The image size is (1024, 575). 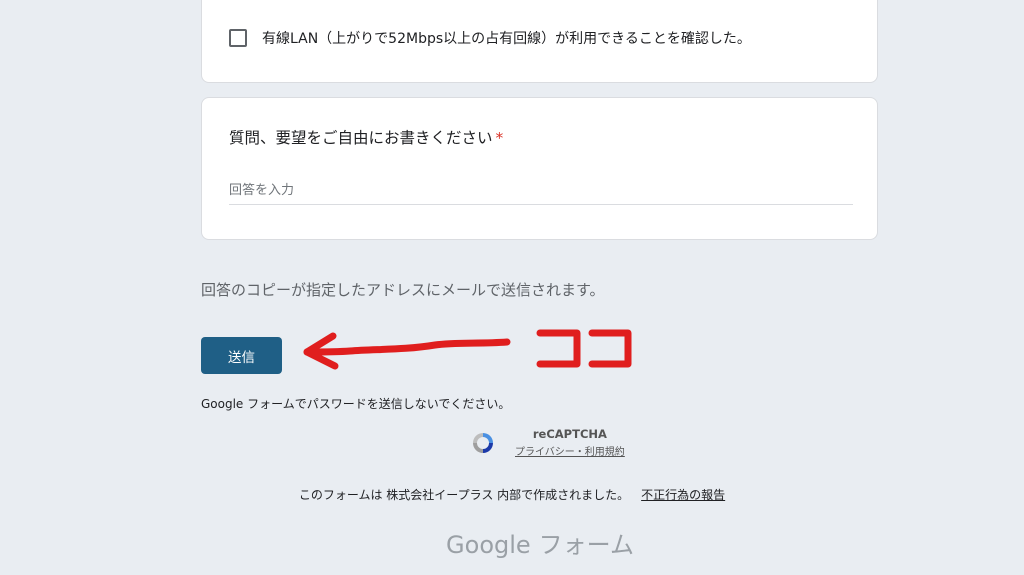 I want to click on footer-note: このフォームは 株式会社イープラス 内部で作成されました。 不正行為の報告, so click(x=512, y=494).